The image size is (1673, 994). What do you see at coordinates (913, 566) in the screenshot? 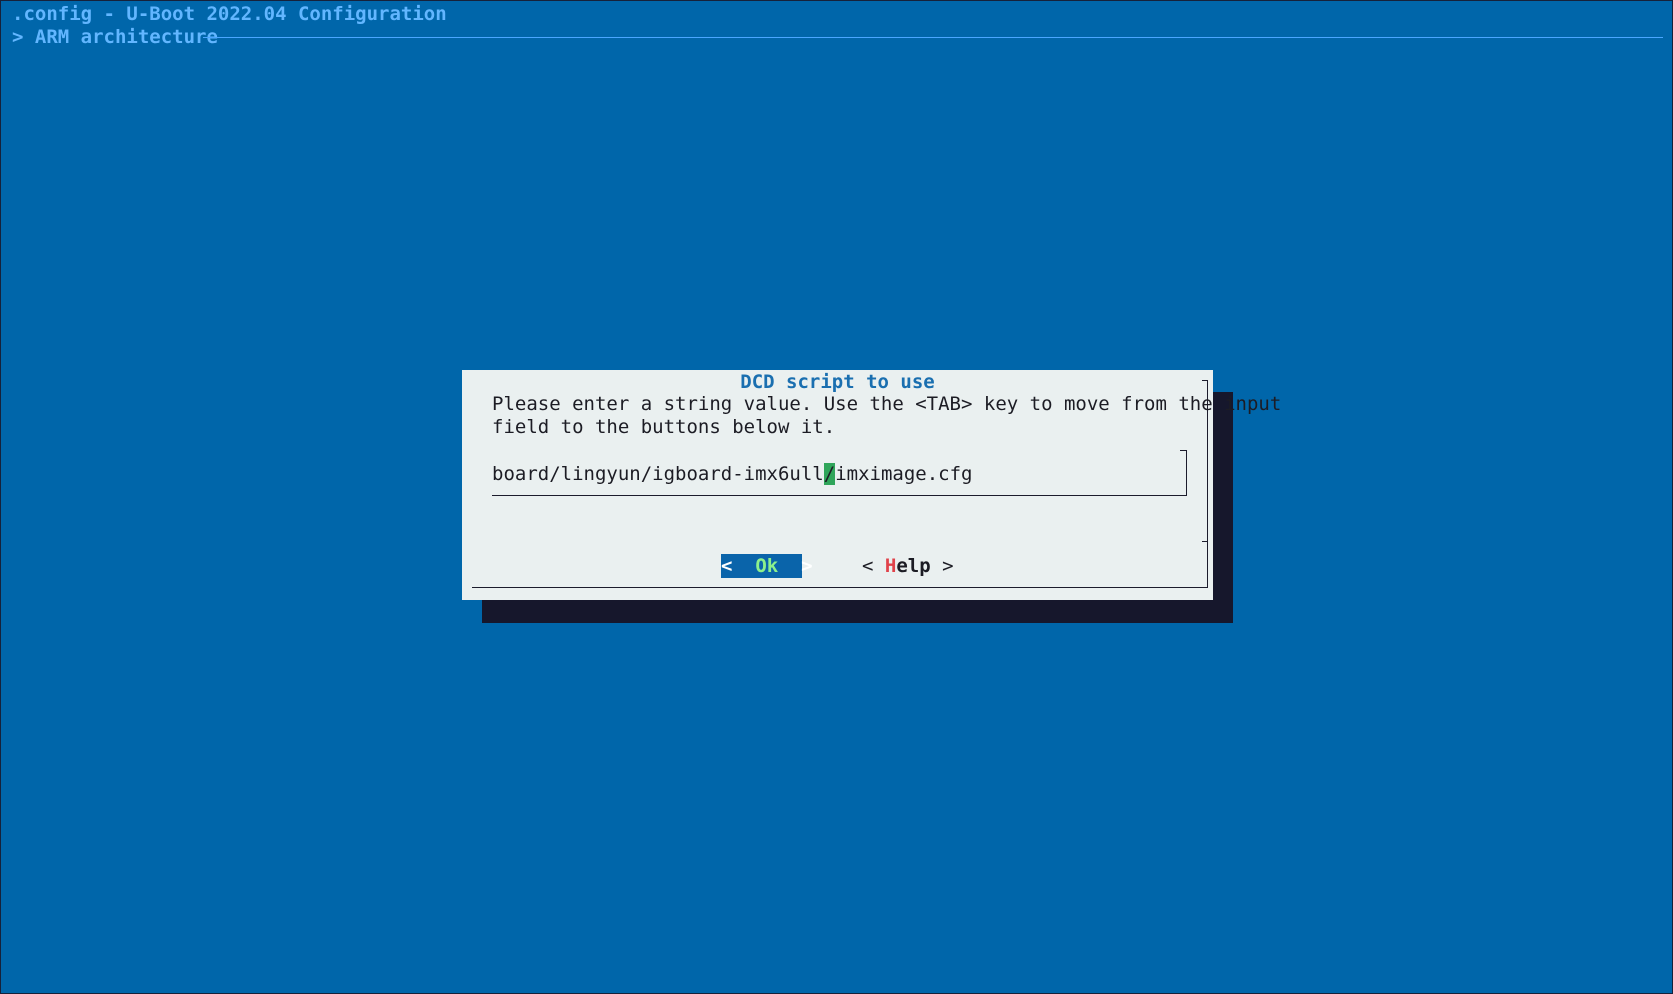
I see `help-button-label: elp` at bounding box center [913, 566].